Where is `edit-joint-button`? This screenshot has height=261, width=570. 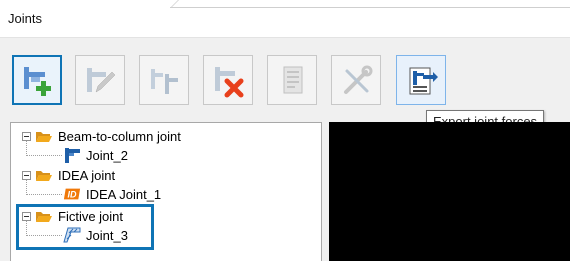
edit-joint-button is located at coordinates (100, 80).